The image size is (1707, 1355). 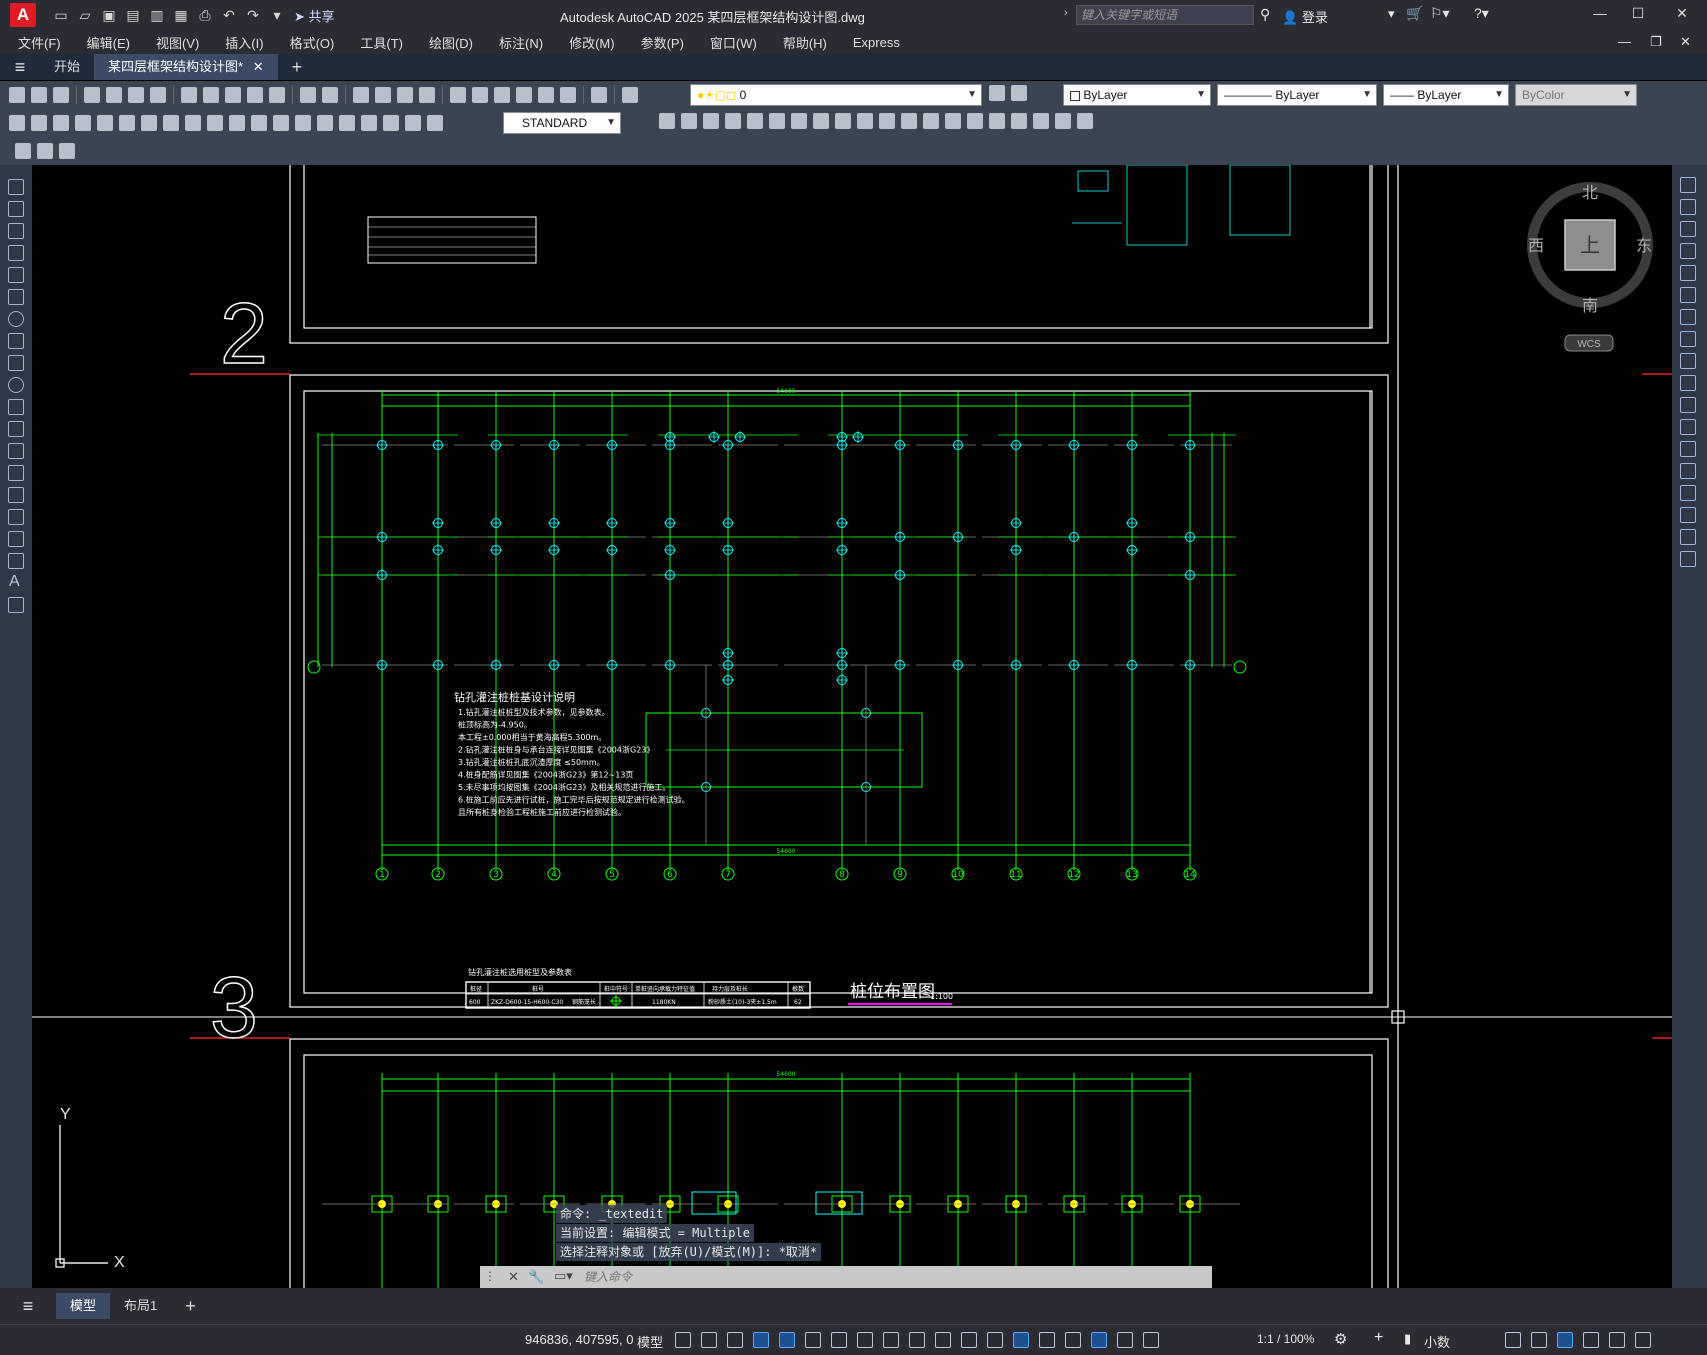 I want to click on line-icon, so click(x=16, y=187).